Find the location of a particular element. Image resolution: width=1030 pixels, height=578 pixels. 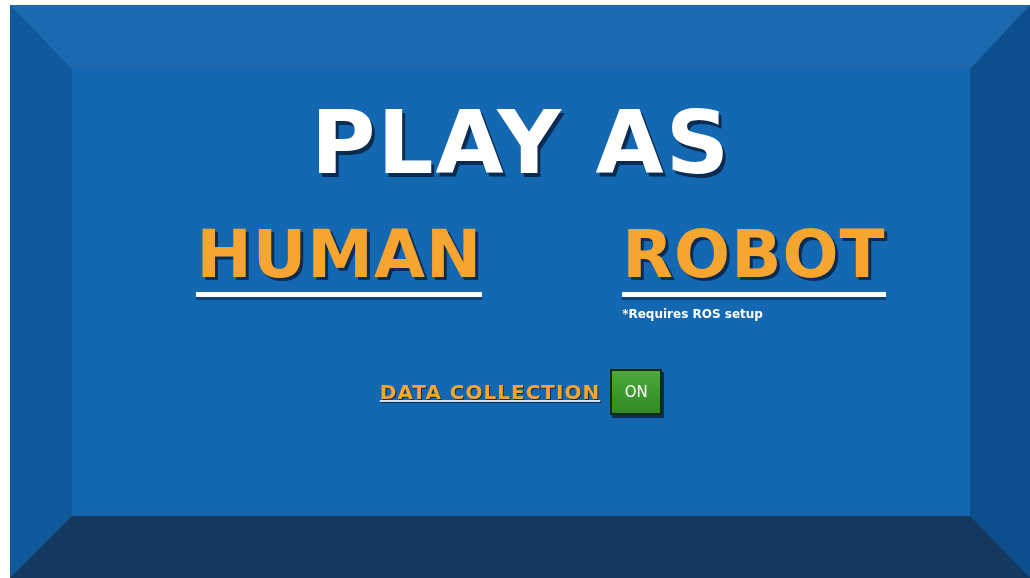

toggle-button: ON is located at coordinates (636, 392).